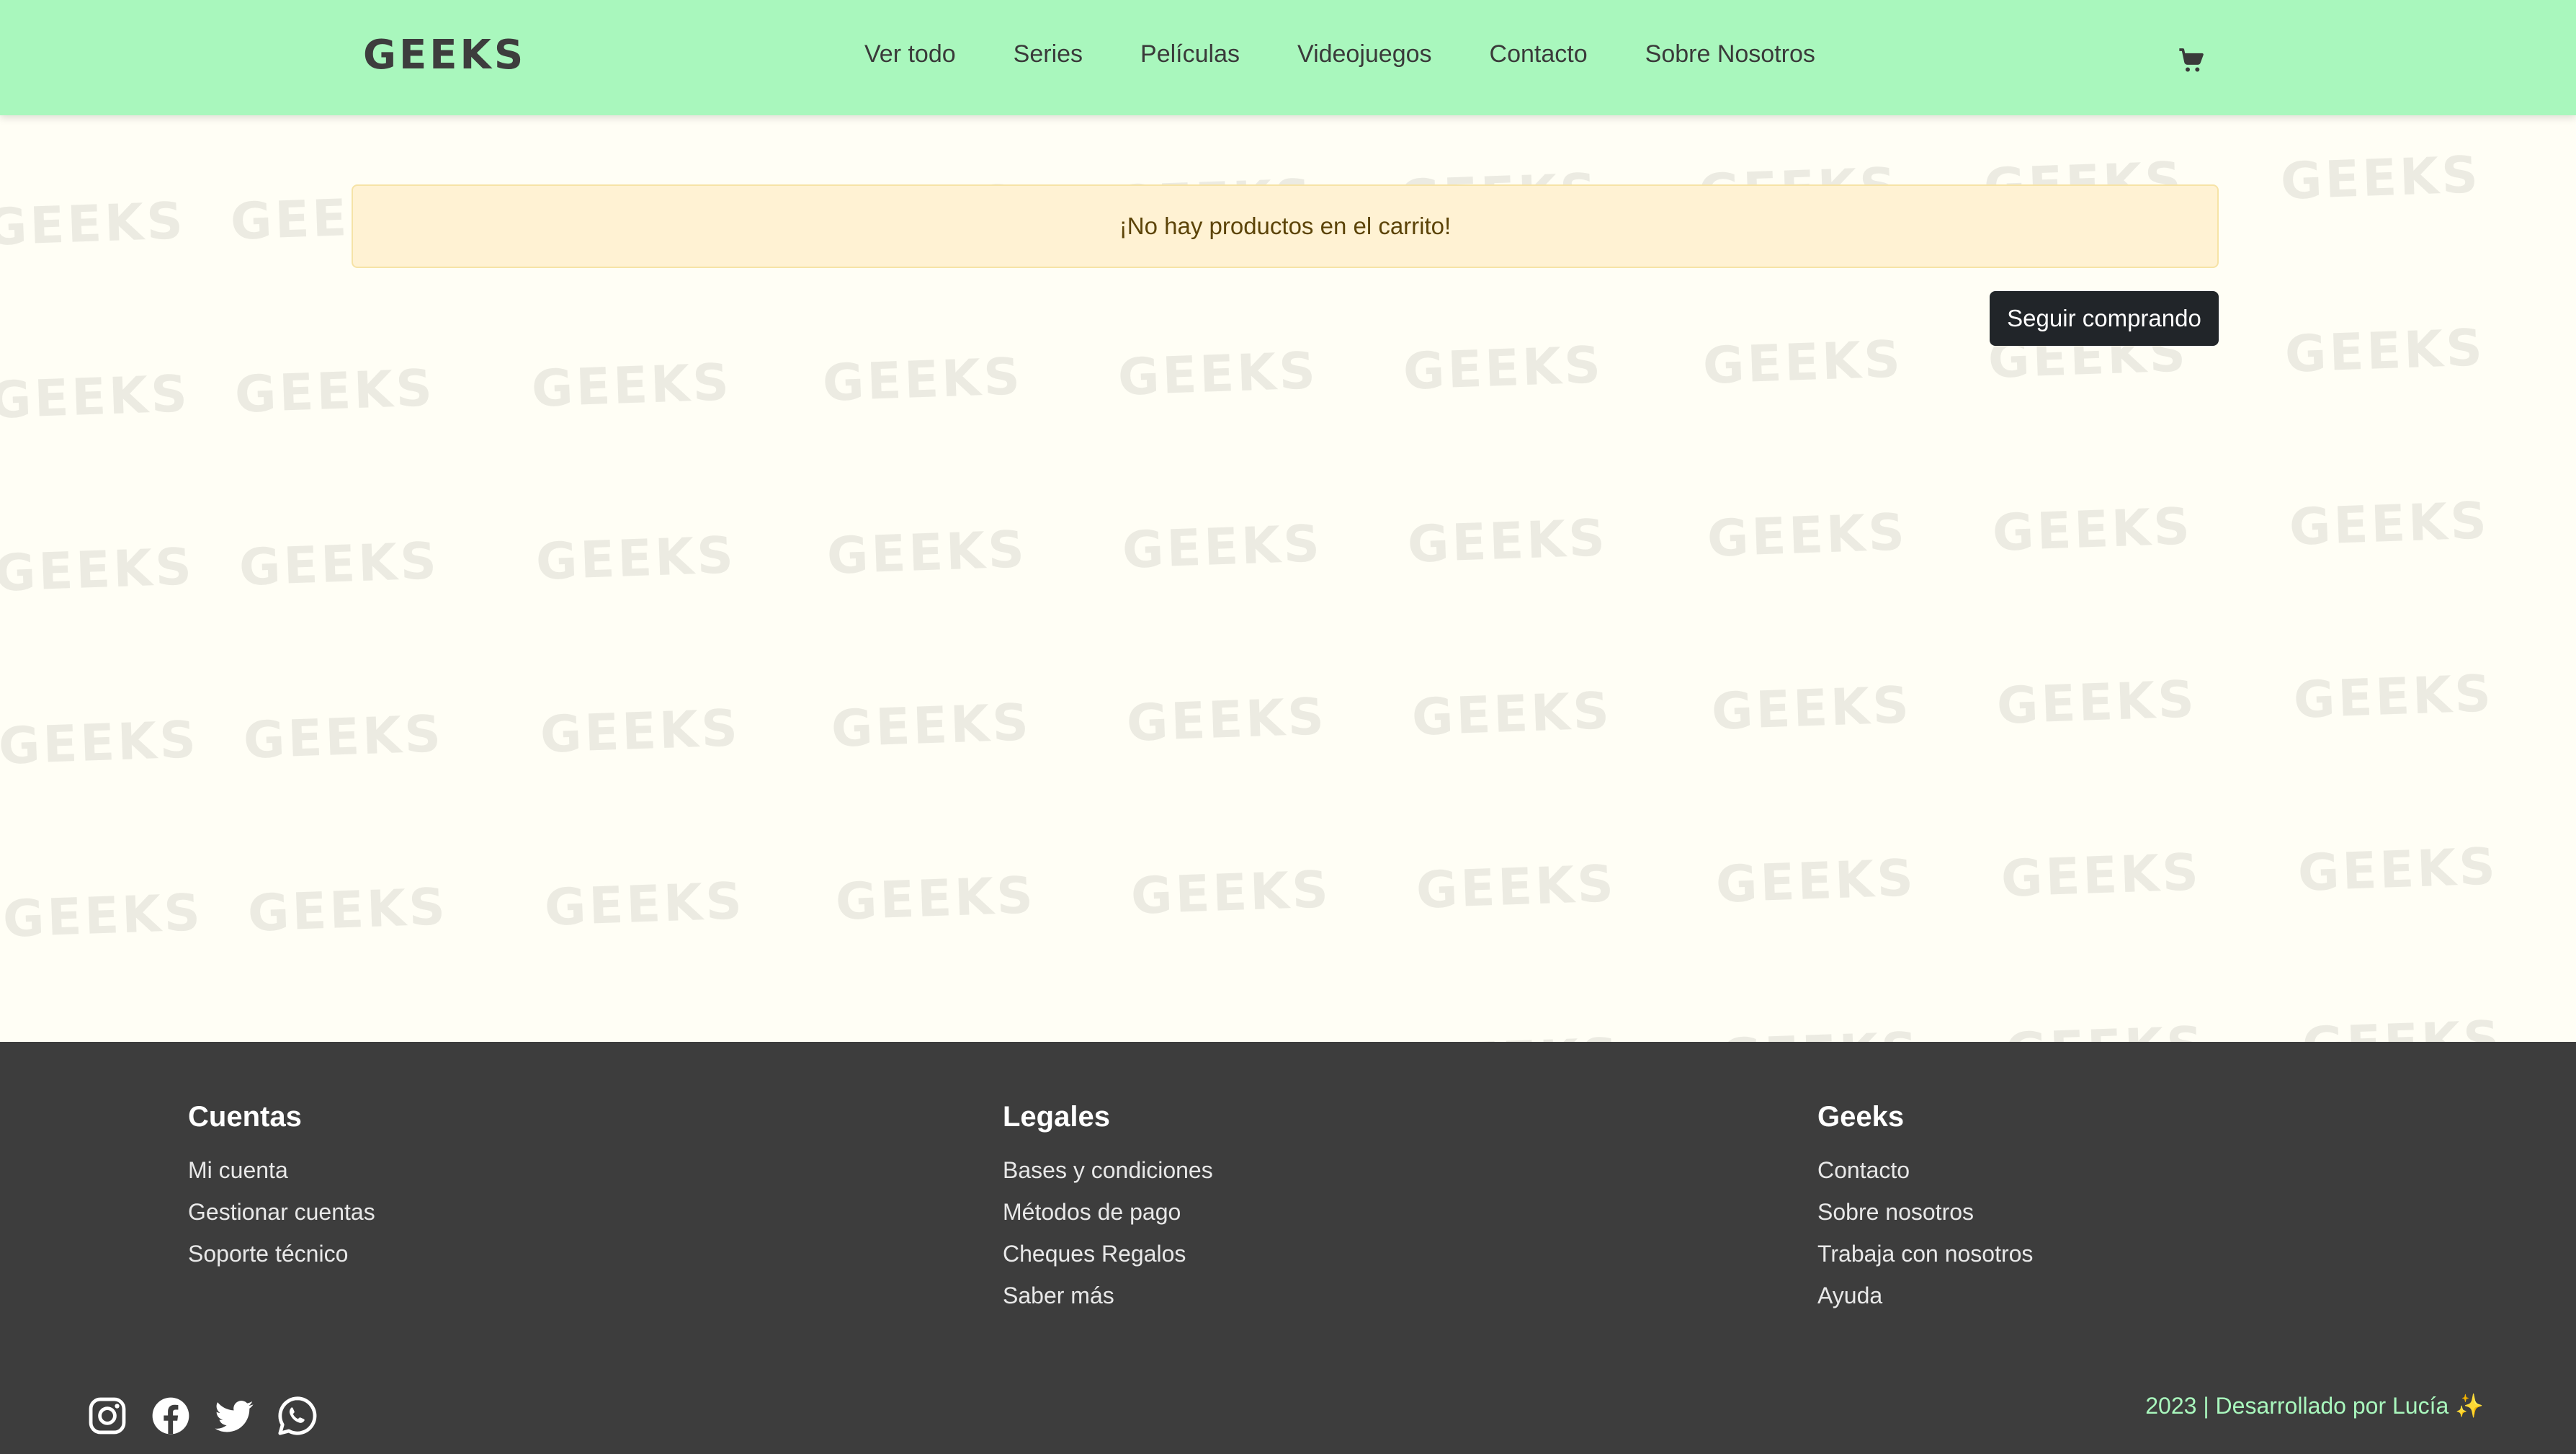  Describe the element at coordinates (234, 1416) in the screenshot. I see `twitter-icon` at that location.